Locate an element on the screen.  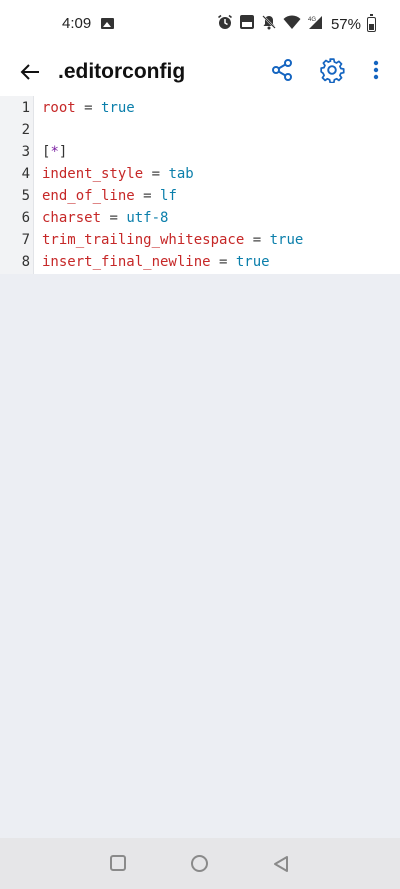
battery-percent: 57% is located at coordinates (345, 24).